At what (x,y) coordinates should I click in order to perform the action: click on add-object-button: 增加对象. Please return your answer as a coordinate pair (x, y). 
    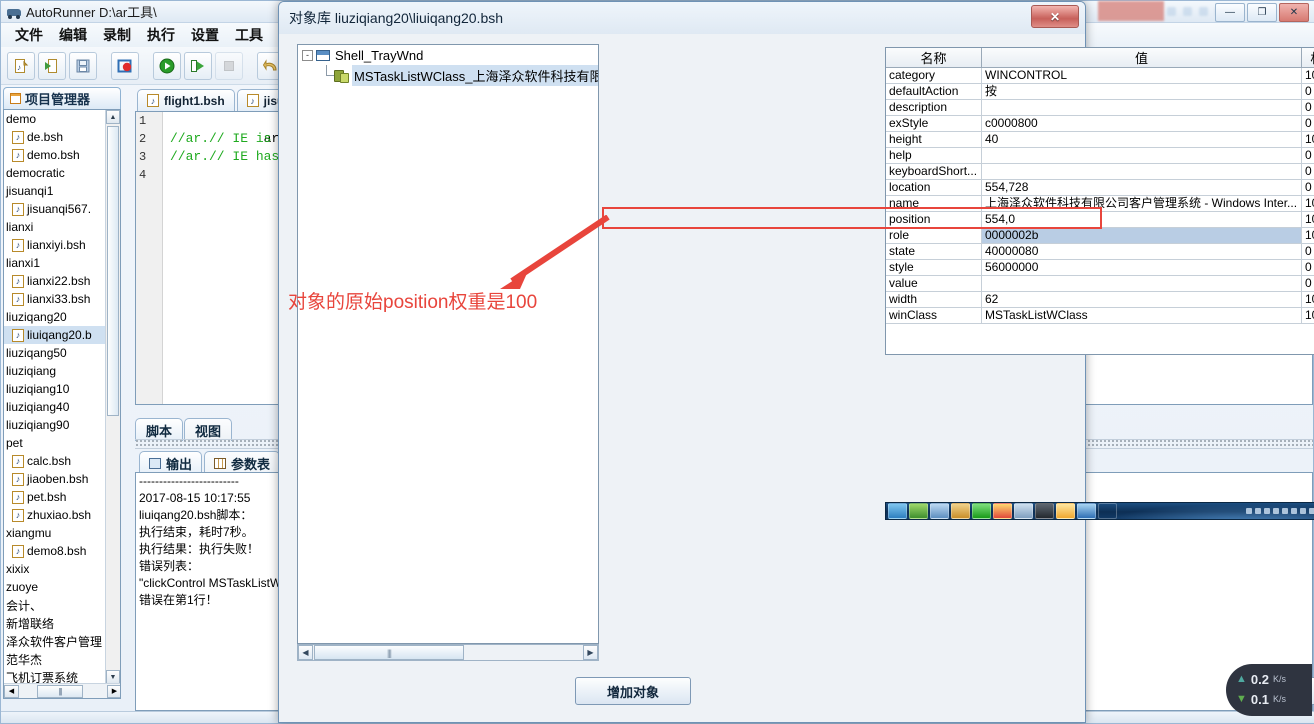
    Looking at the image, I should click on (633, 691).